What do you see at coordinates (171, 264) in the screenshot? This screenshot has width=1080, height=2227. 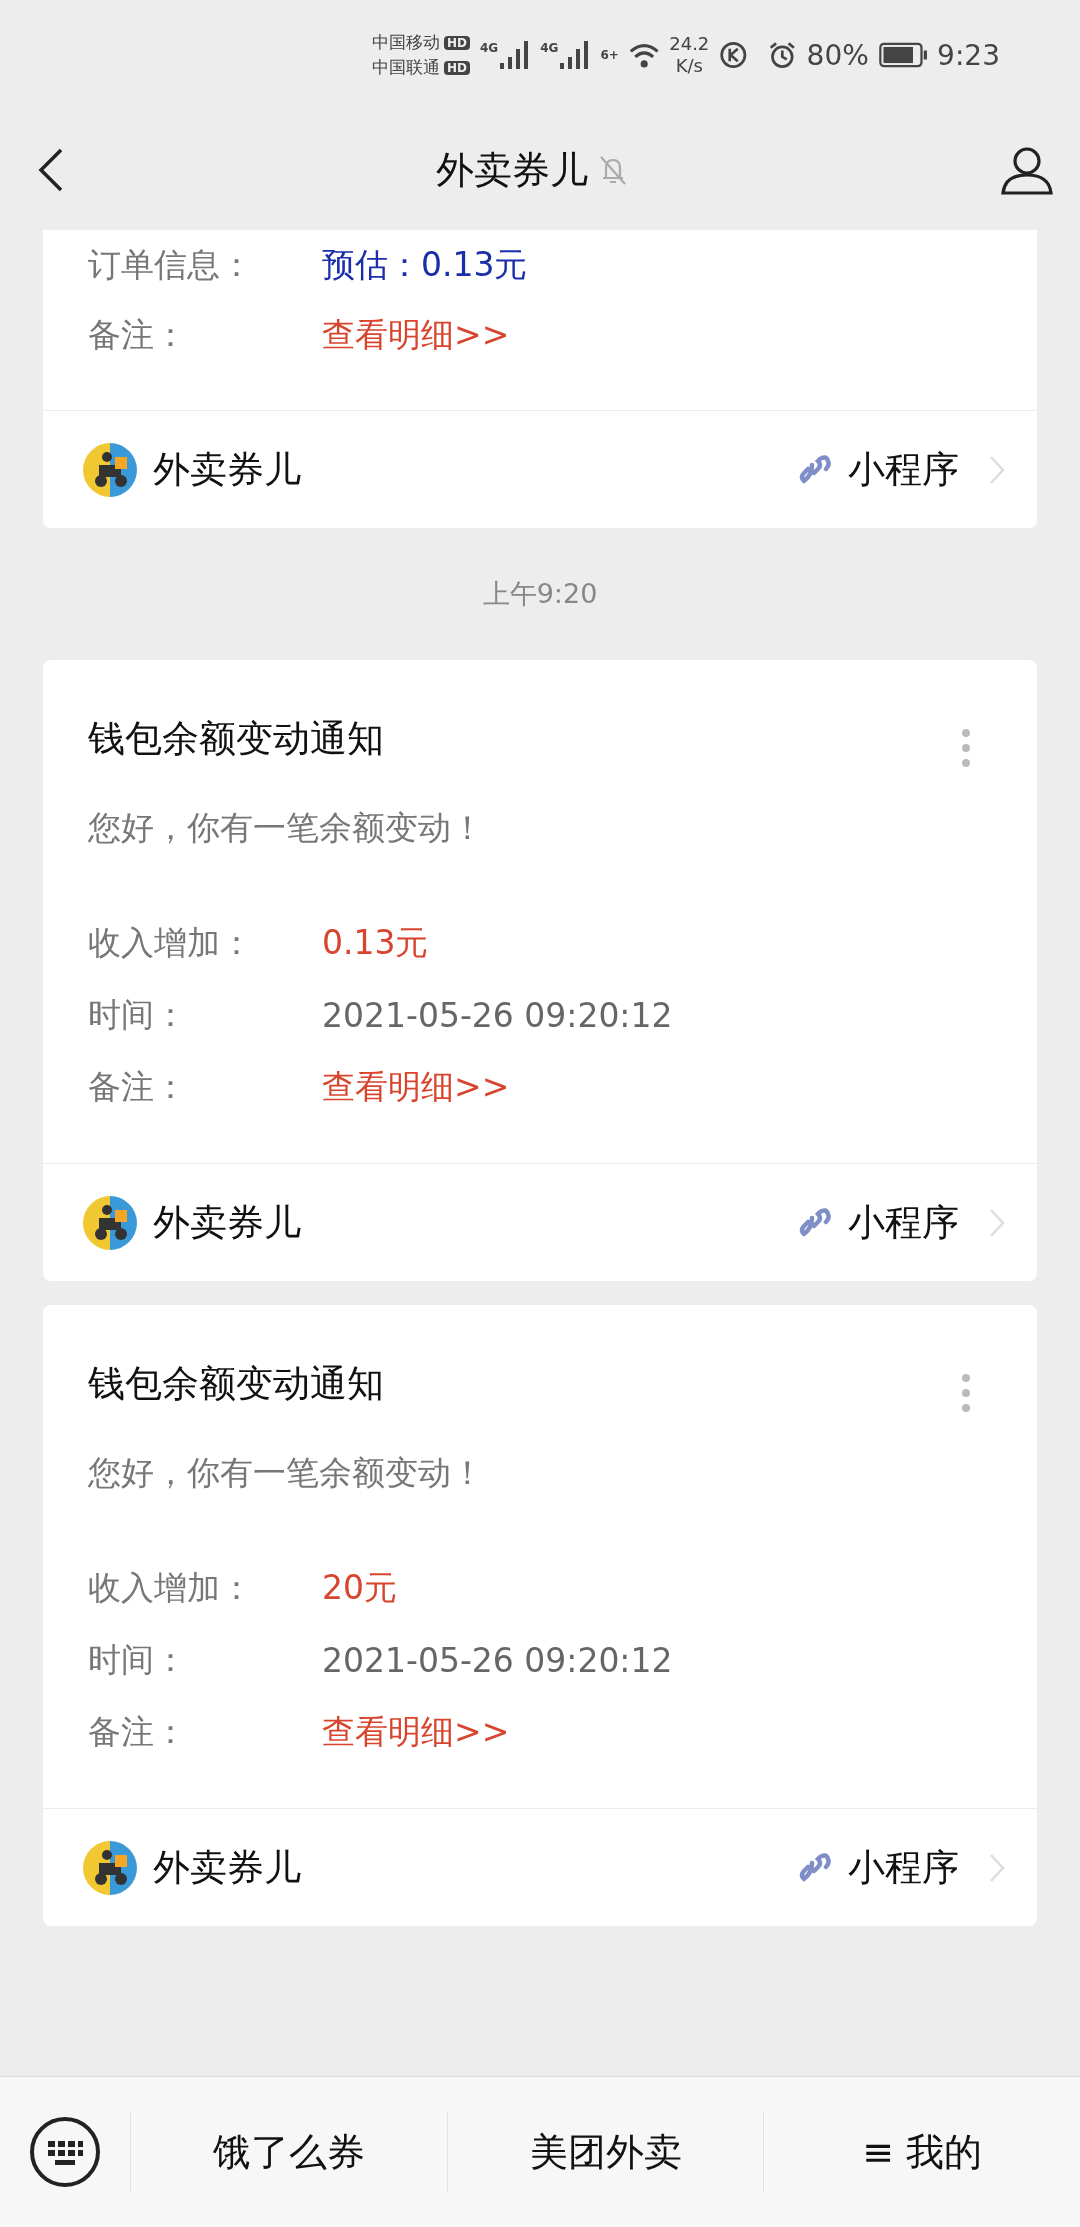 I see `field-label: 订单信息：` at bounding box center [171, 264].